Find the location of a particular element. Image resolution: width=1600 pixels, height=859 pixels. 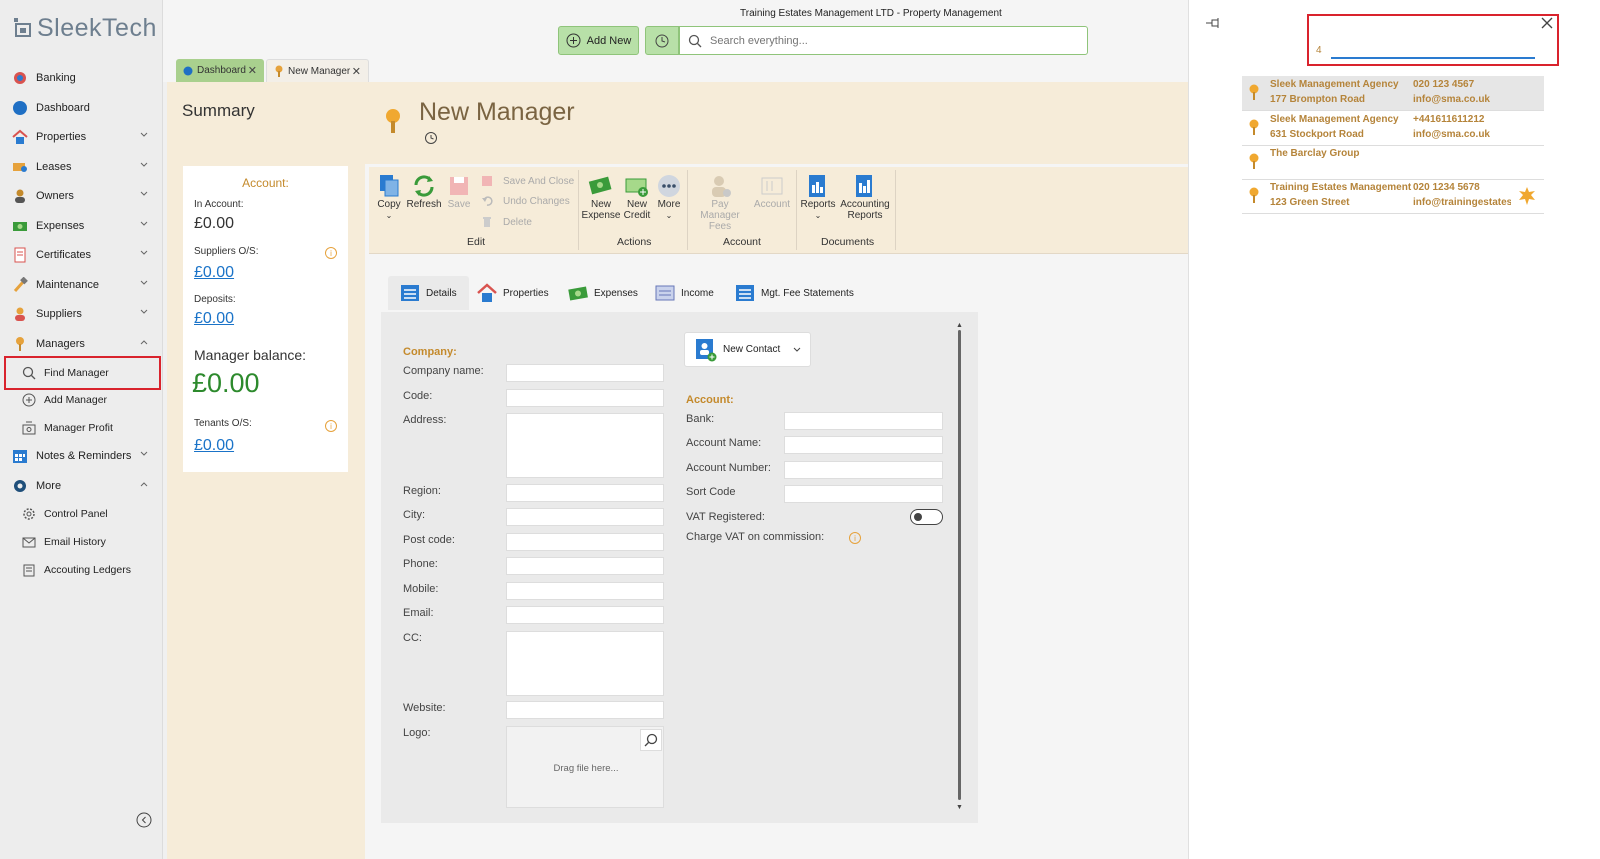

account-button: Account is located at coordinates (772, 191).